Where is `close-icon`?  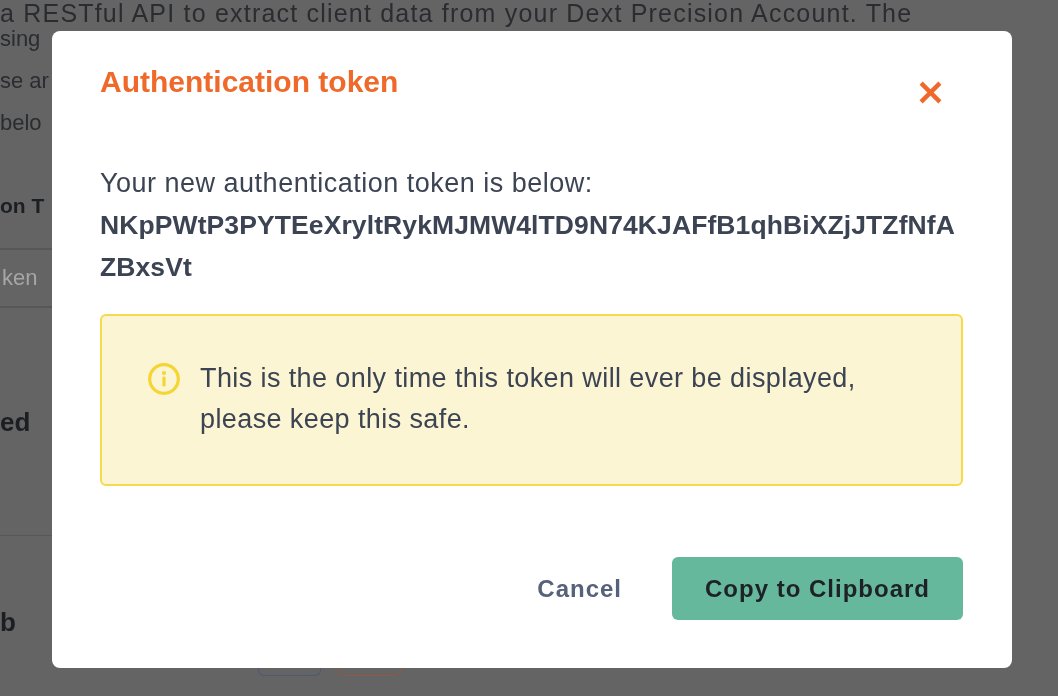 close-icon is located at coordinates (930, 92).